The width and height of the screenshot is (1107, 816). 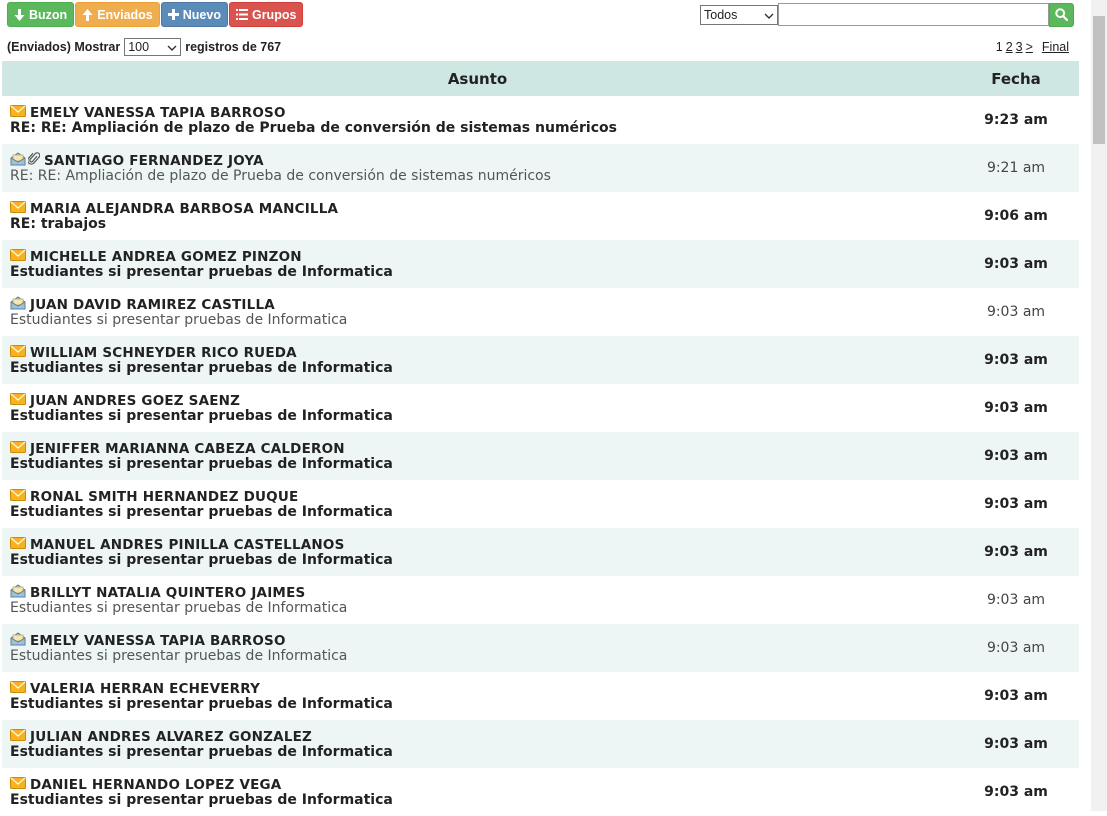 I want to click on filter-select: Todos, so click(x=739, y=15).